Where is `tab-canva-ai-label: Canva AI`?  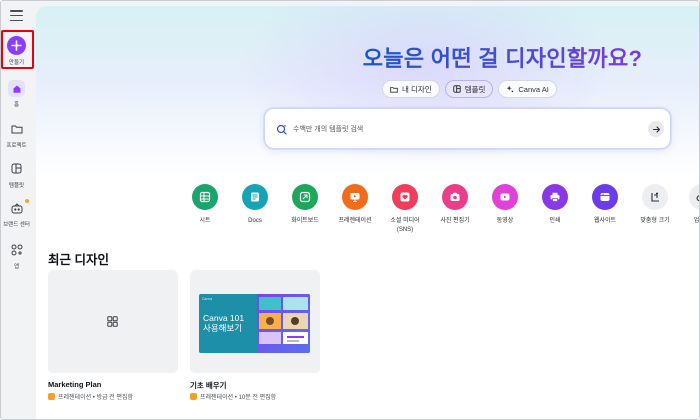
tab-canva-ai-label: Canva AI is located at coordinates (533, 89).